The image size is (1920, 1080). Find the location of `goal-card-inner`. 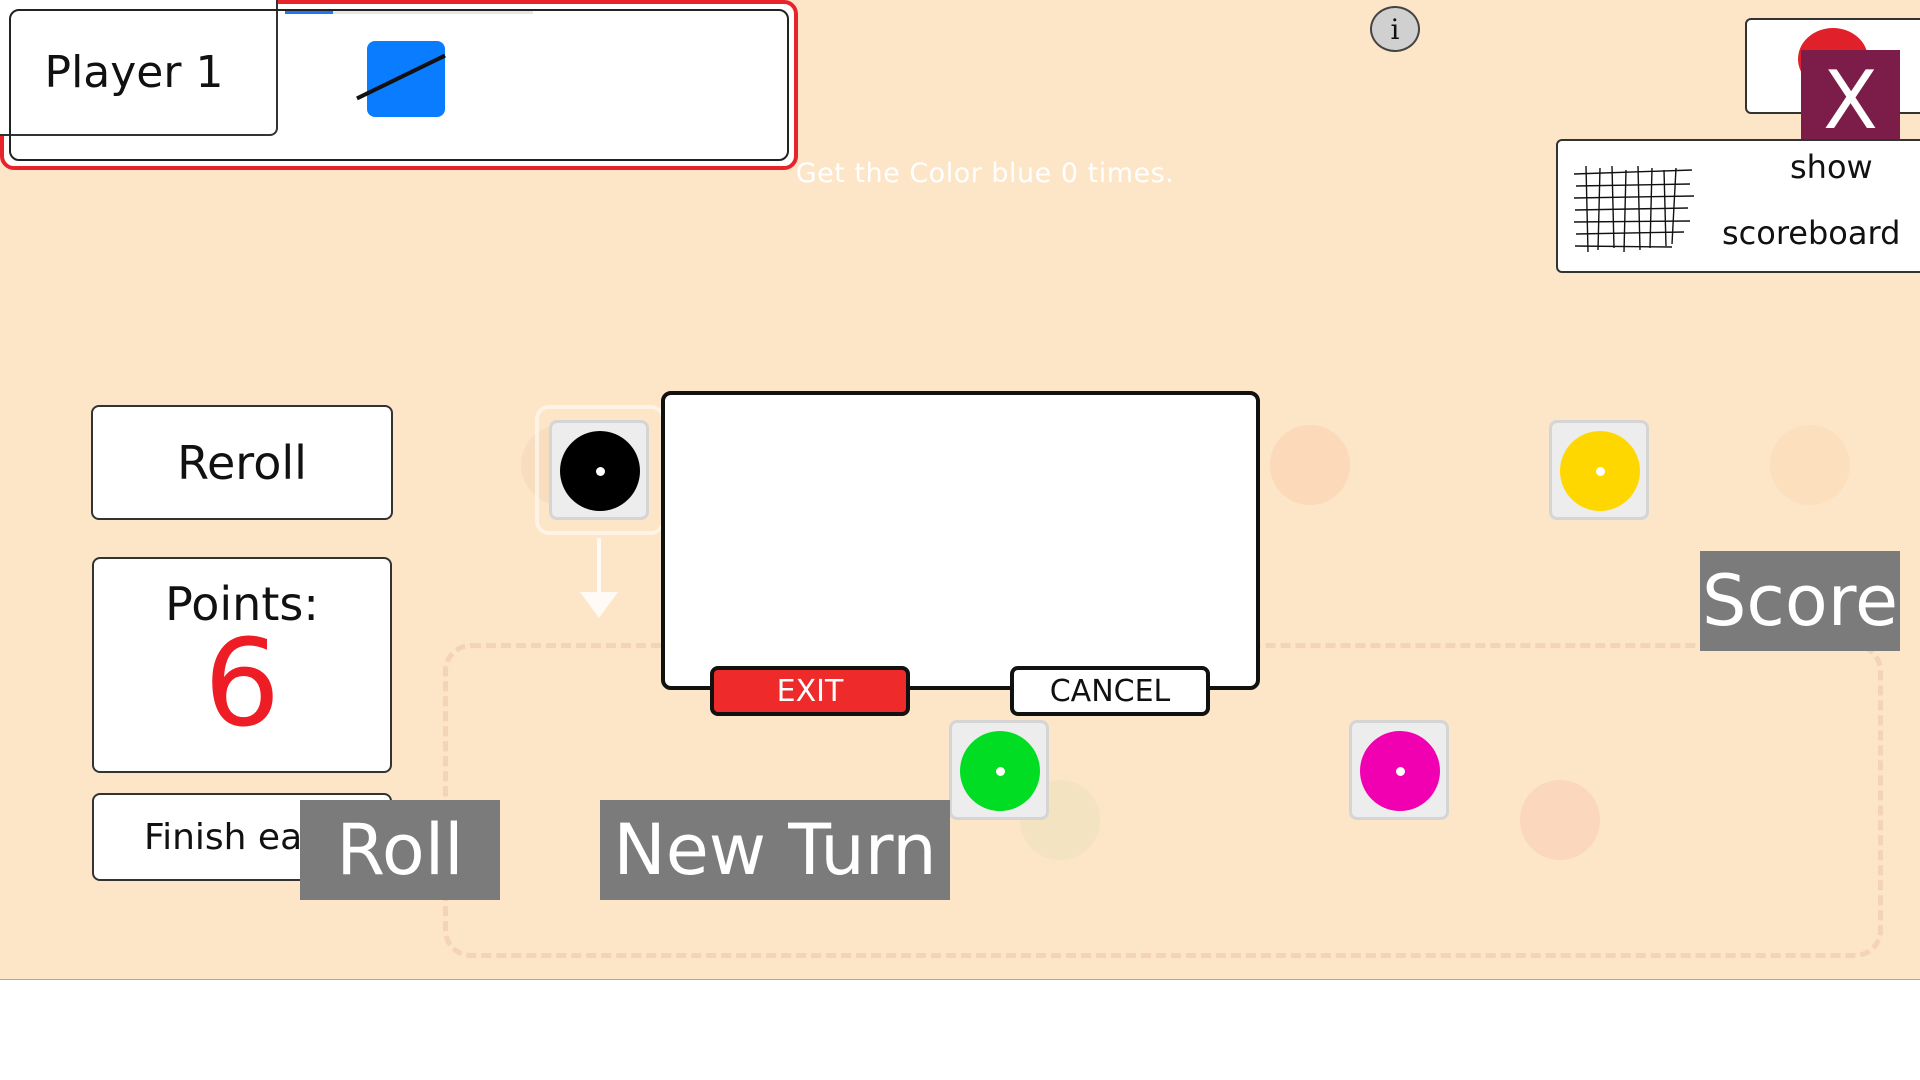

goal-card-inner is located at coordinates (399, 85).